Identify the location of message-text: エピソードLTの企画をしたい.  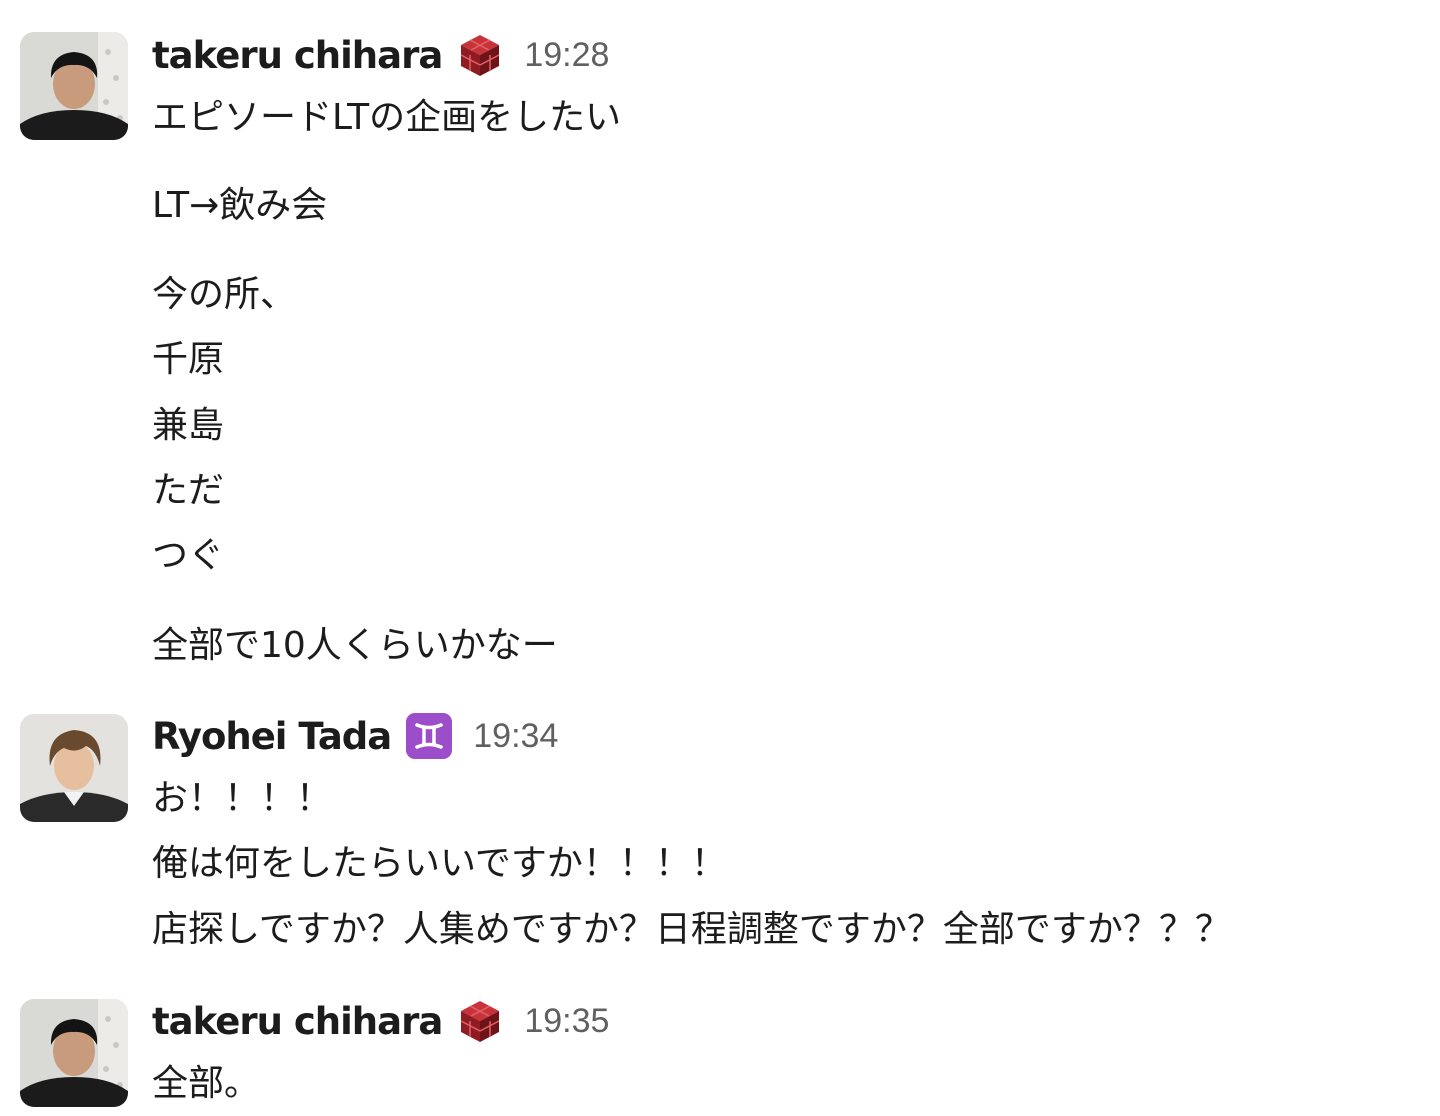
(387, 117).